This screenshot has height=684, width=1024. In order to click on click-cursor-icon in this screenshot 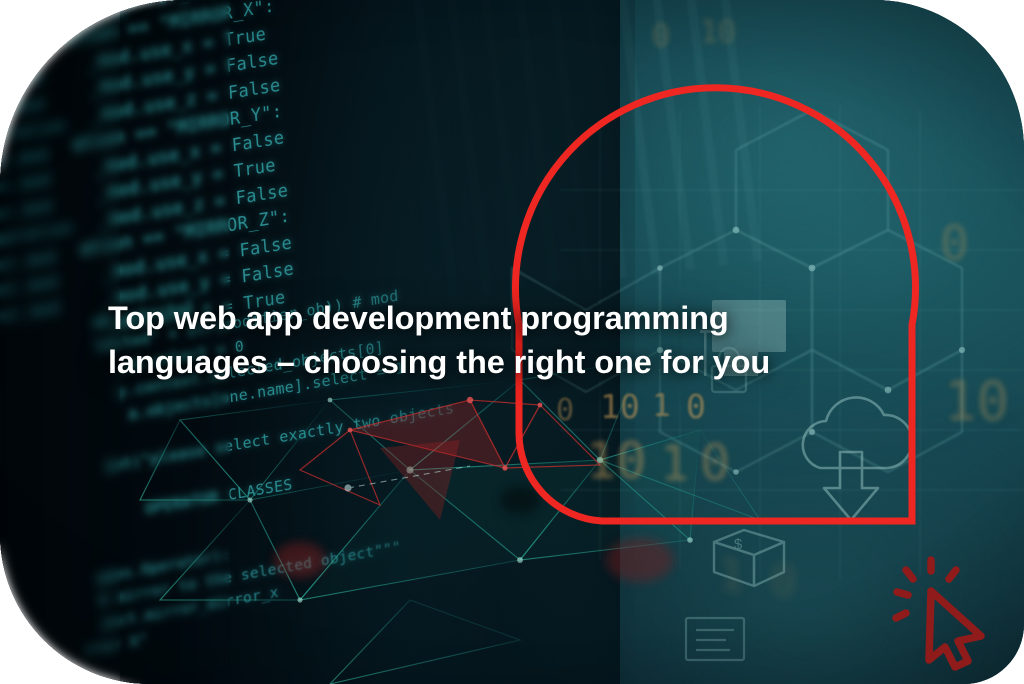, I will do `click(938, 613)`.